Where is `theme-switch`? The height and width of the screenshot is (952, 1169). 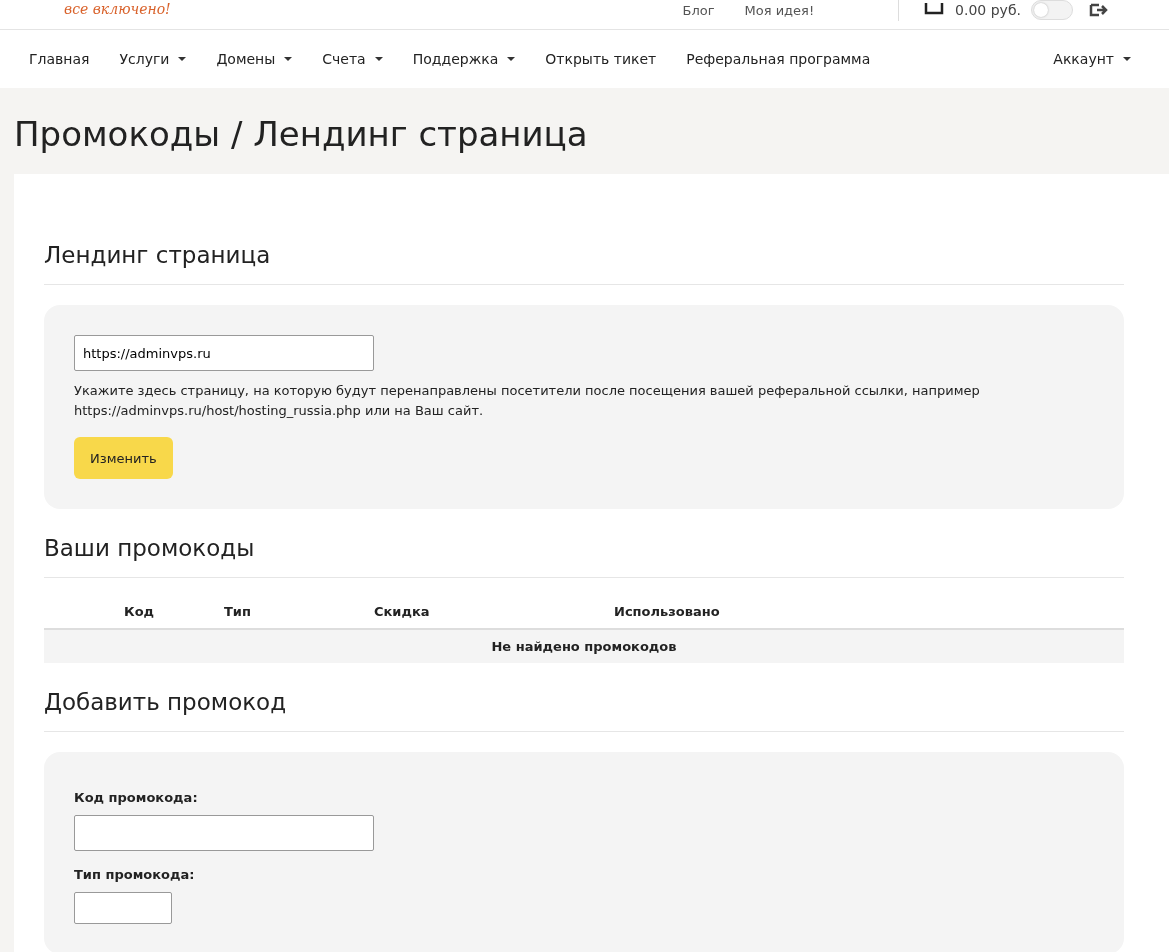 theme-switch is located at coordinates (1052, 10).